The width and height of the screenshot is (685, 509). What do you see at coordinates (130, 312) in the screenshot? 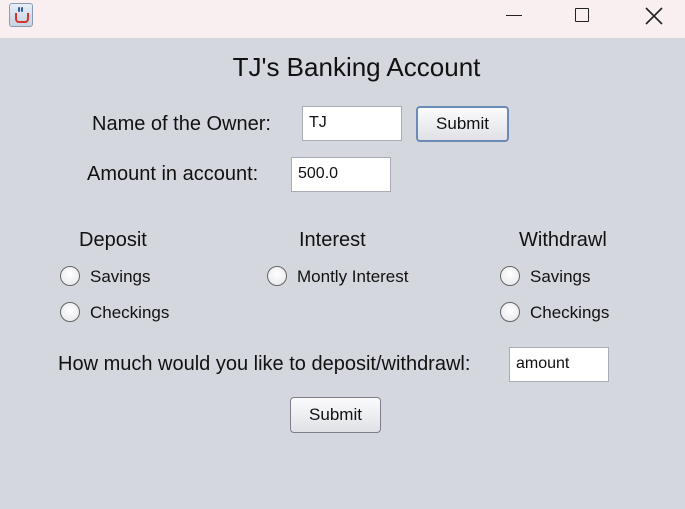
I see `deposit-checkings-label: Checkings` at bounding box center [130, 312].